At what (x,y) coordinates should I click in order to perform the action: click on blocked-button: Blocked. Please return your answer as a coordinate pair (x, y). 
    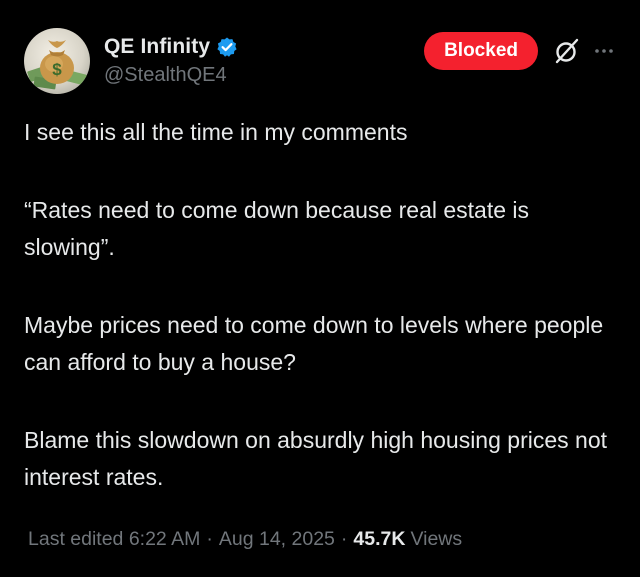
    Looking at the image, I should click on (481, 51).